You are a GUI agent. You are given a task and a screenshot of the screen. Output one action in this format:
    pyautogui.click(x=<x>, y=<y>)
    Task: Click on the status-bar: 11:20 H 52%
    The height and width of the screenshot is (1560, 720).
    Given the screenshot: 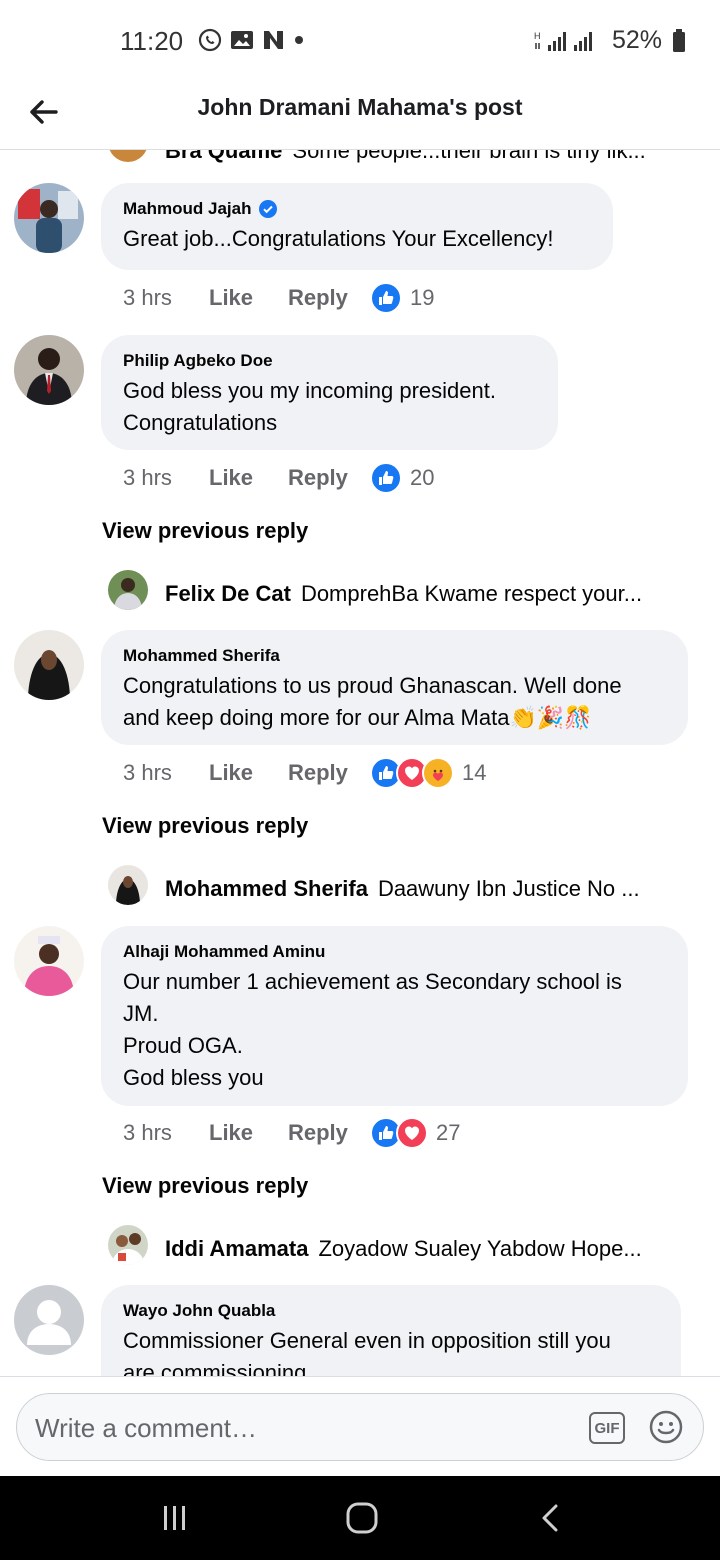 What is the action you would take?
    pyautogui.click(x=360, y=40)
    